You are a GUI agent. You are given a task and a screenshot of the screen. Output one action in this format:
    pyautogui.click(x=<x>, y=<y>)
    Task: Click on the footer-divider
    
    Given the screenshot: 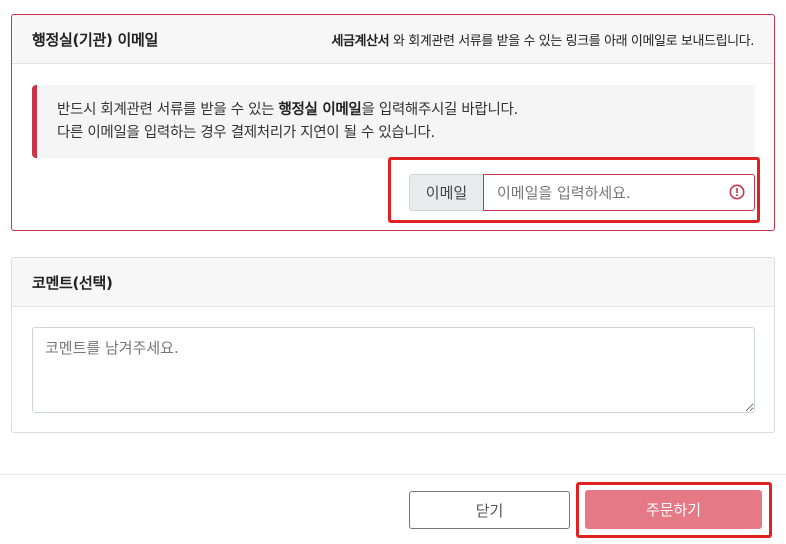 What is the action you would take?
    pyautogui.click(x=393, y=474)
    